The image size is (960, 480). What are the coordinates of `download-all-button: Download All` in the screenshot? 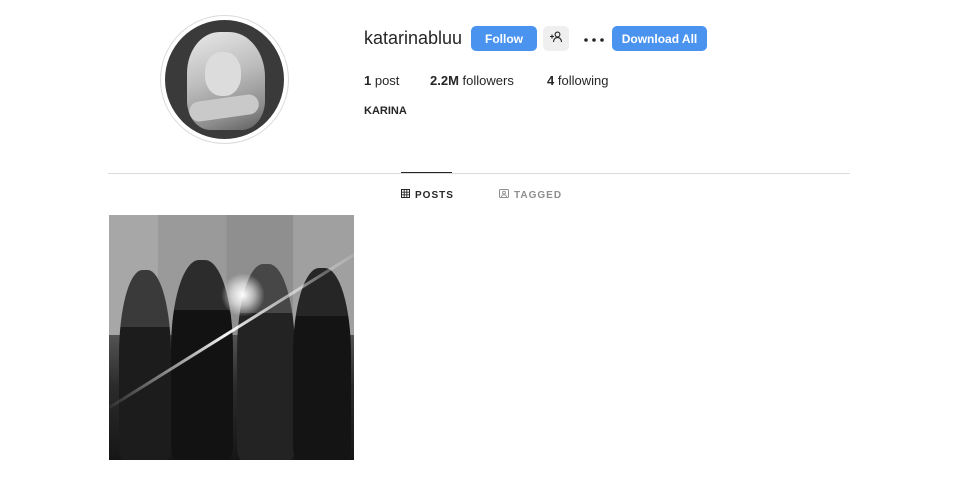 It's located at (659, 38).